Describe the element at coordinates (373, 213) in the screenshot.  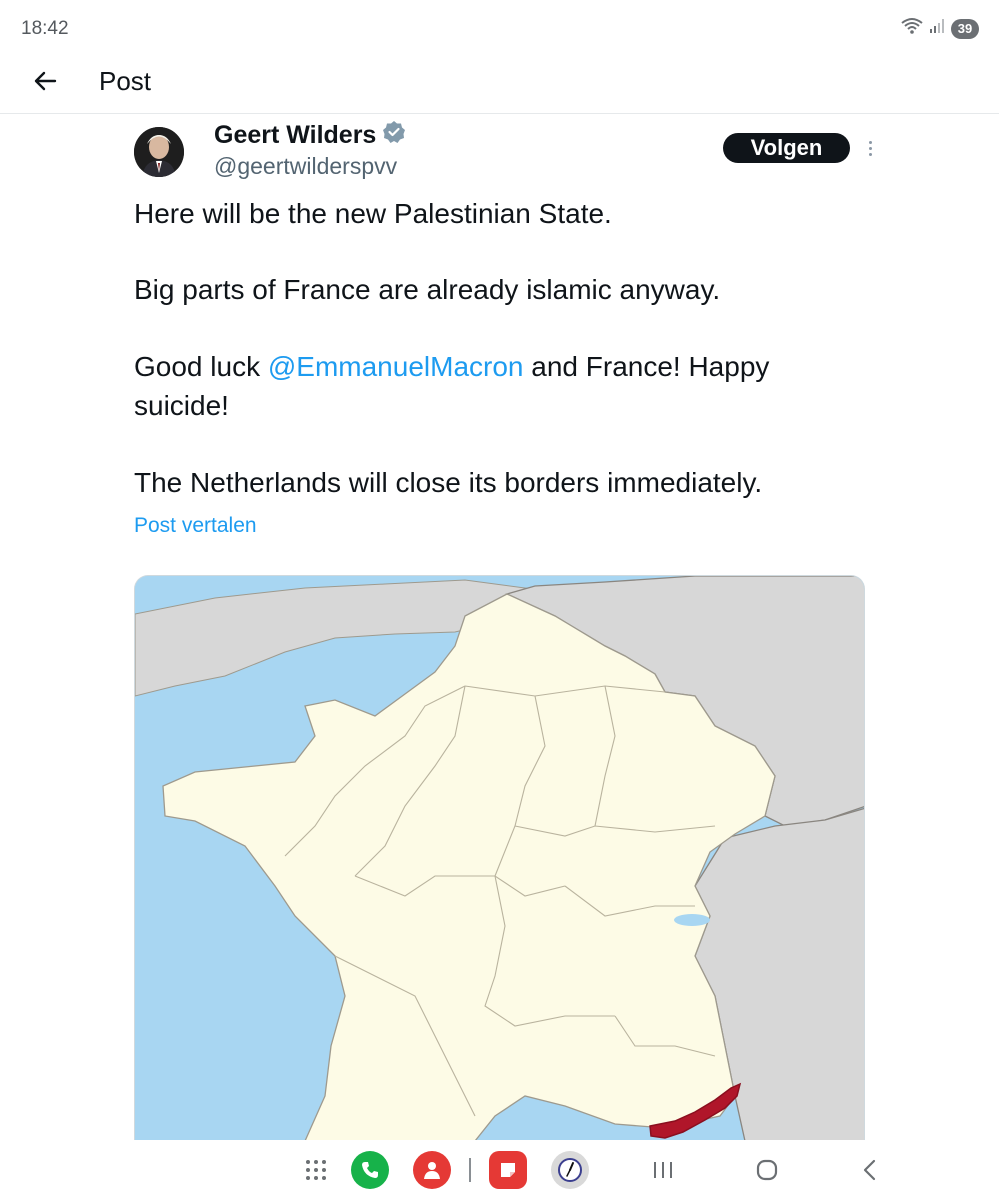
I see `post-text-line: Here will be the new Palestinian State.` at that location.